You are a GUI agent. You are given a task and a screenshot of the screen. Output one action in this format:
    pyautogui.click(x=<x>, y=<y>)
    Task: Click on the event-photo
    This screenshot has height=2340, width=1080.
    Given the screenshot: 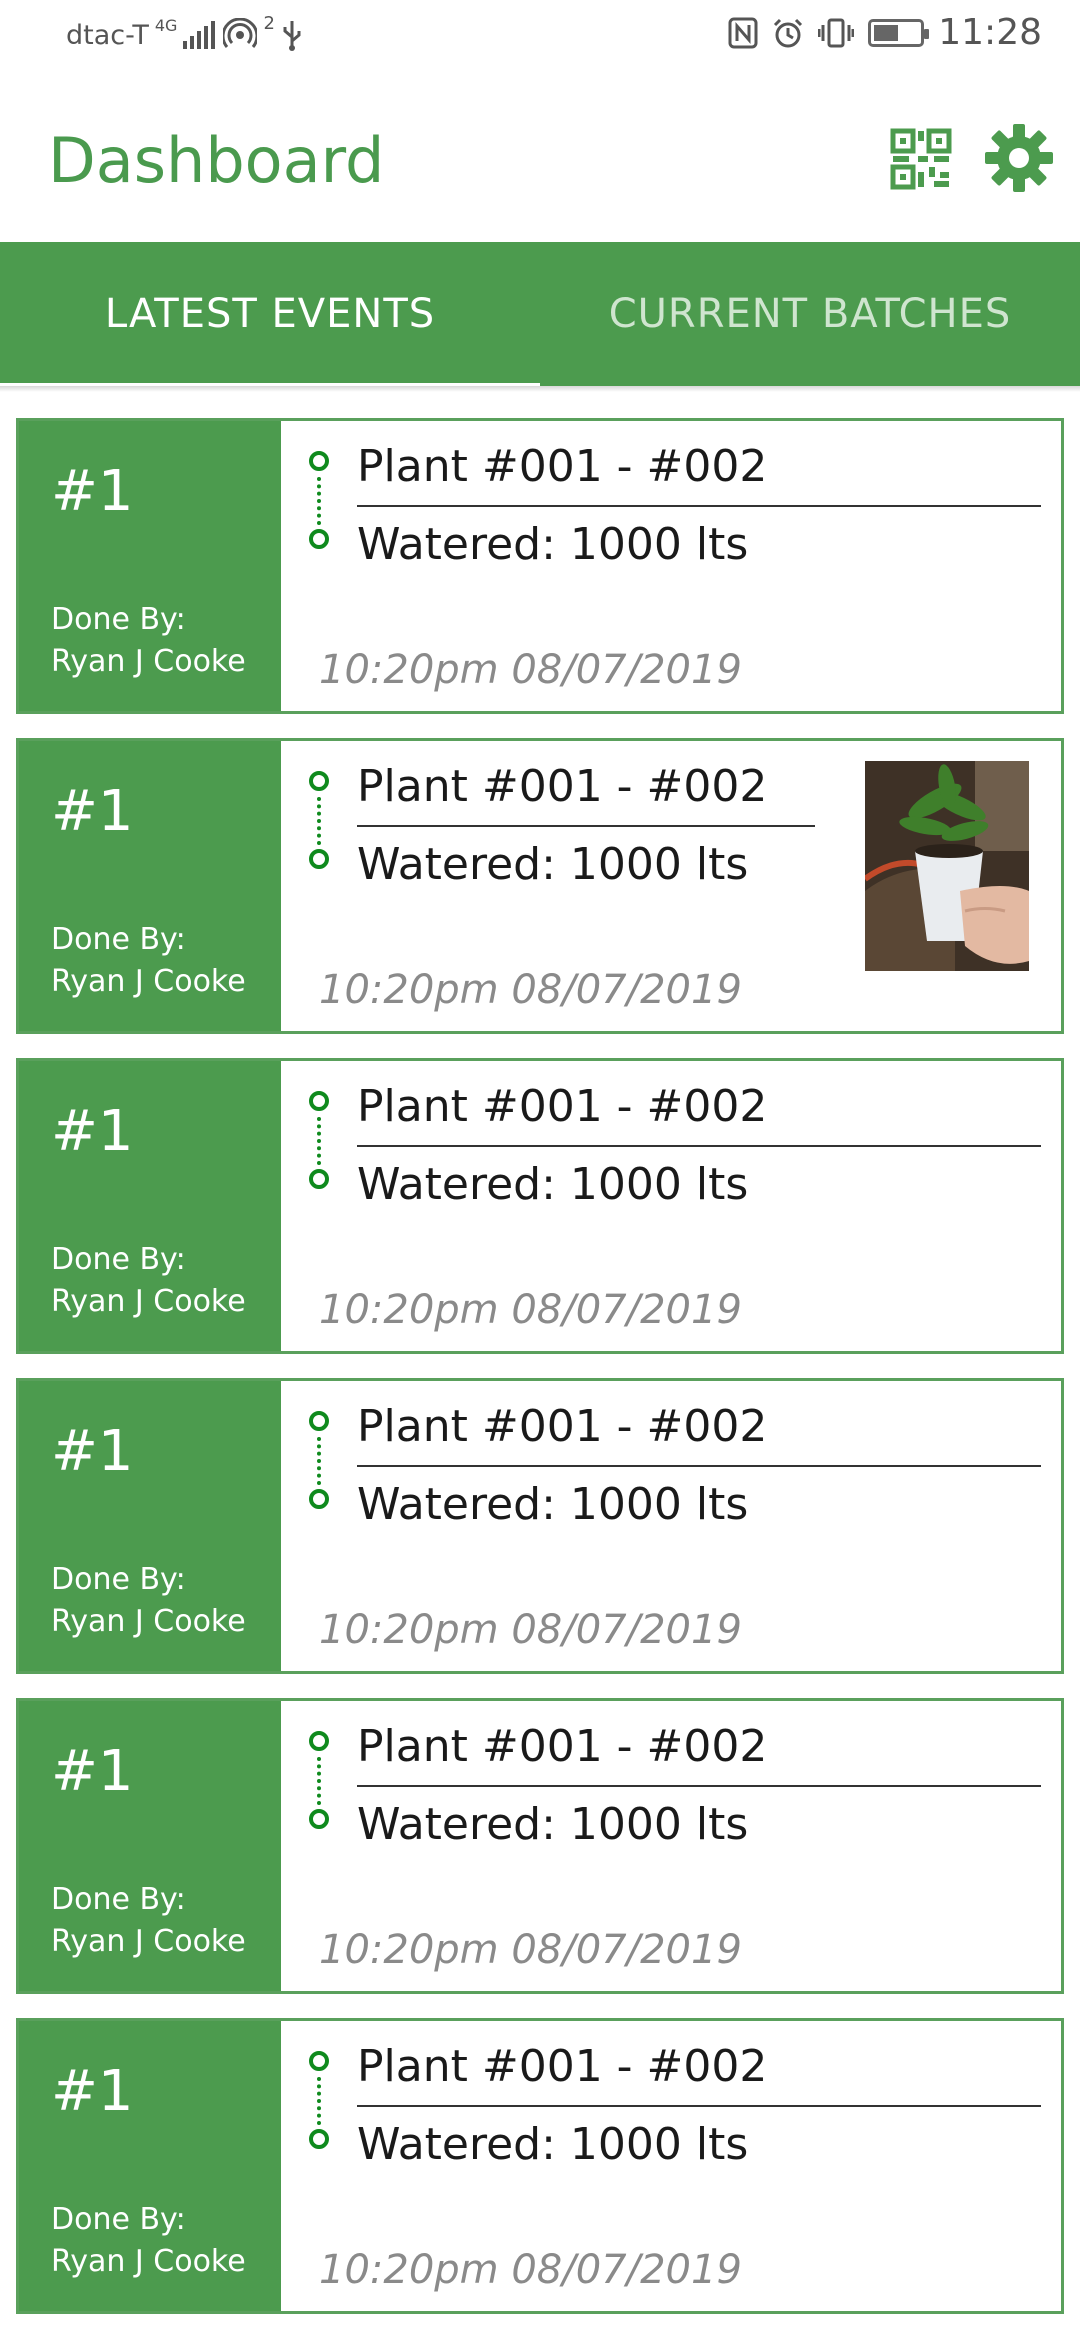 What is the action you would take?
    pyautogui.click(x=947, y=866)
    